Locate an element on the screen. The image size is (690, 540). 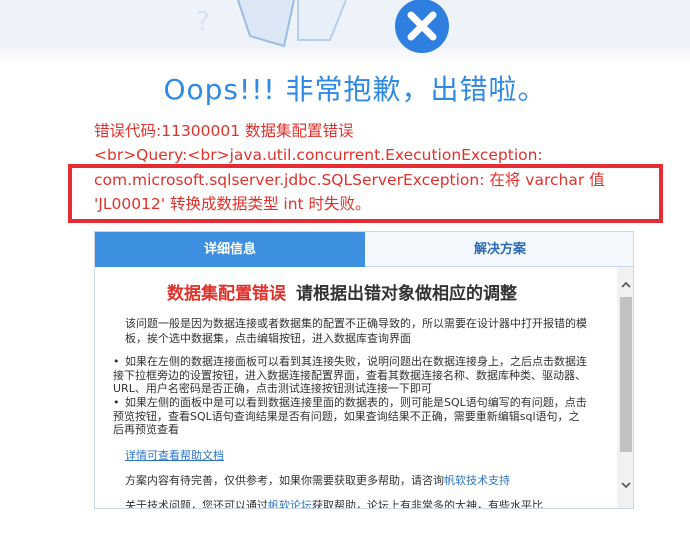
heading-error-name: 数据集配置错误 is located at coordinates (226, 294).